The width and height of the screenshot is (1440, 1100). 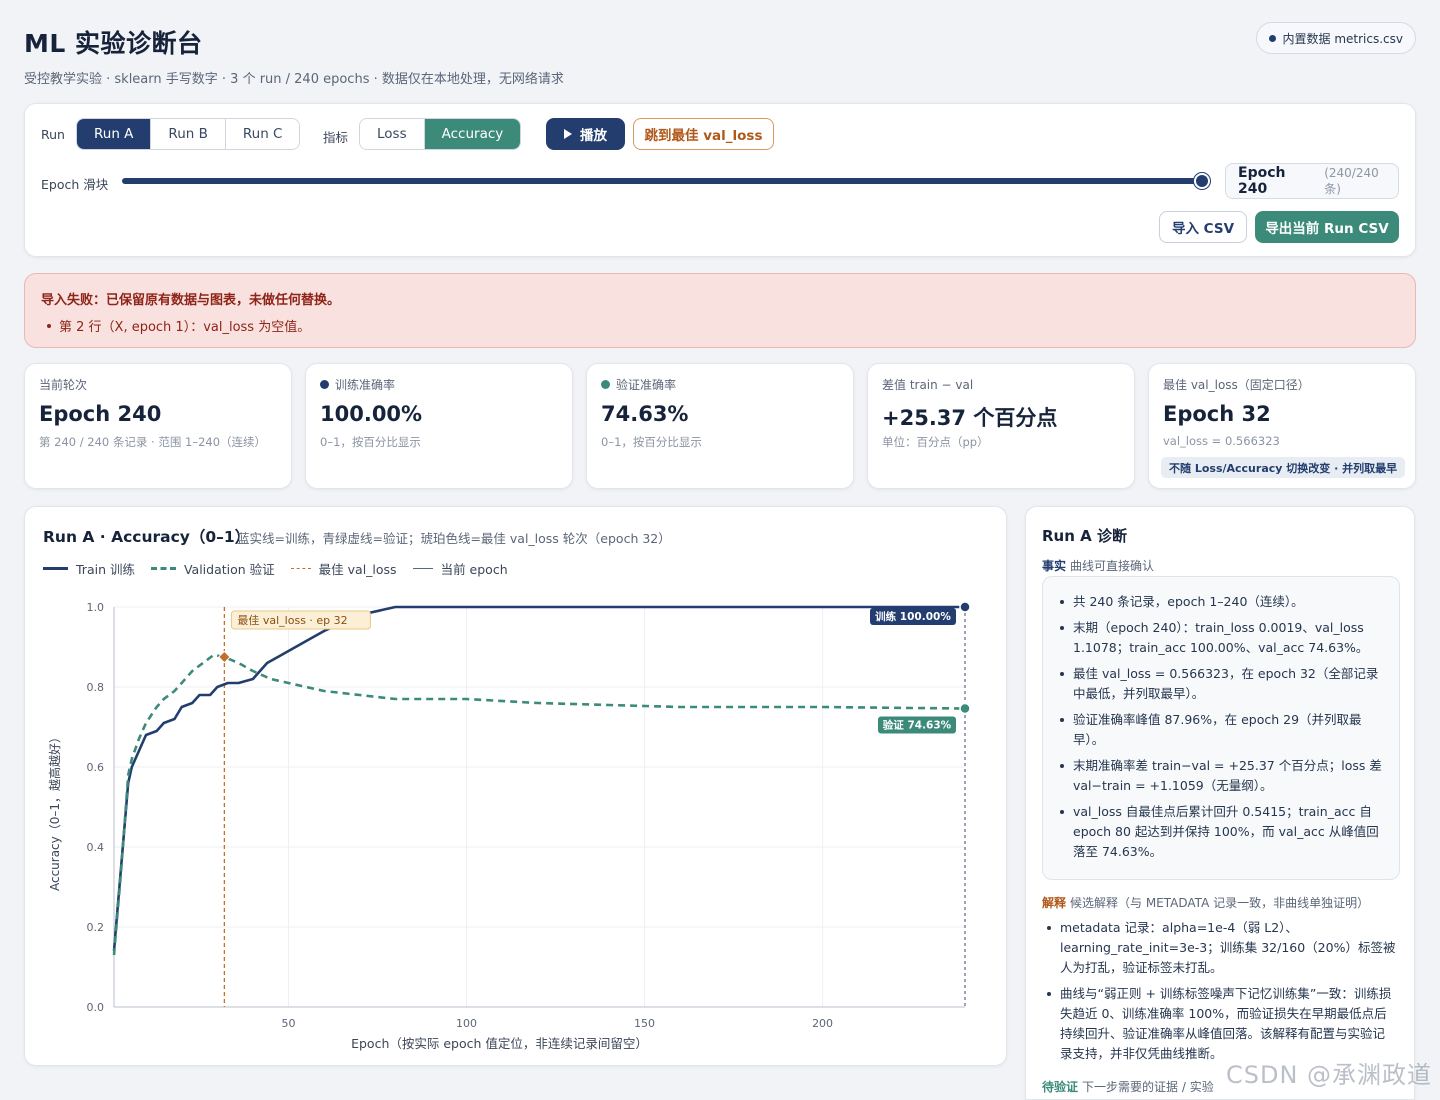 I want to click on val-end-point, so click(x=965, y=708).